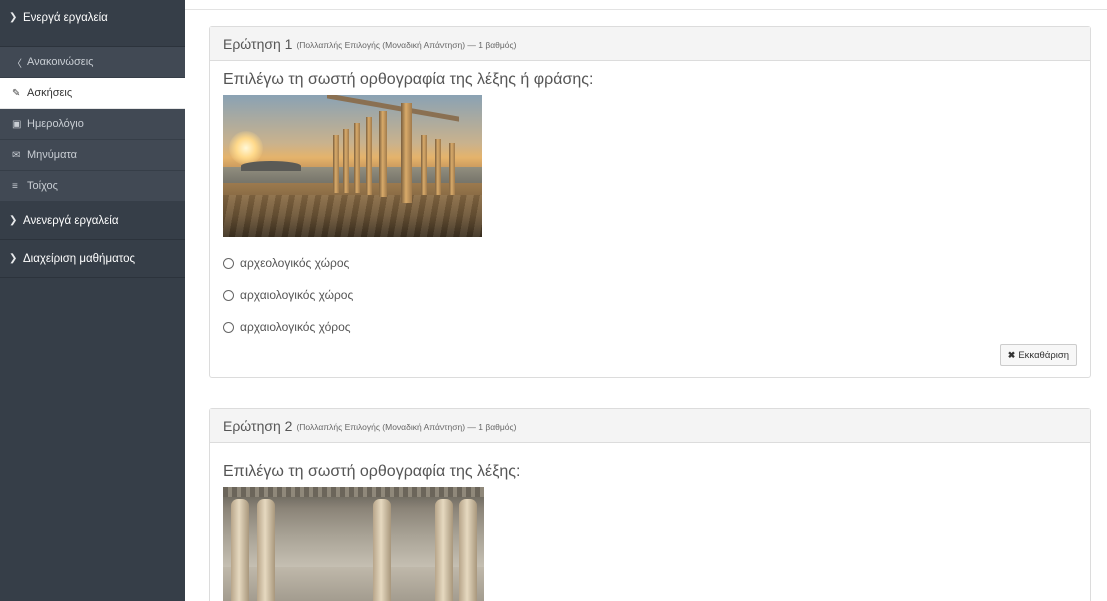 This screenshot has height=601, width=1107. Describe the element at coordinates (17, 124) in the screenshot. I see `calendar-icon: ▣` at that location.